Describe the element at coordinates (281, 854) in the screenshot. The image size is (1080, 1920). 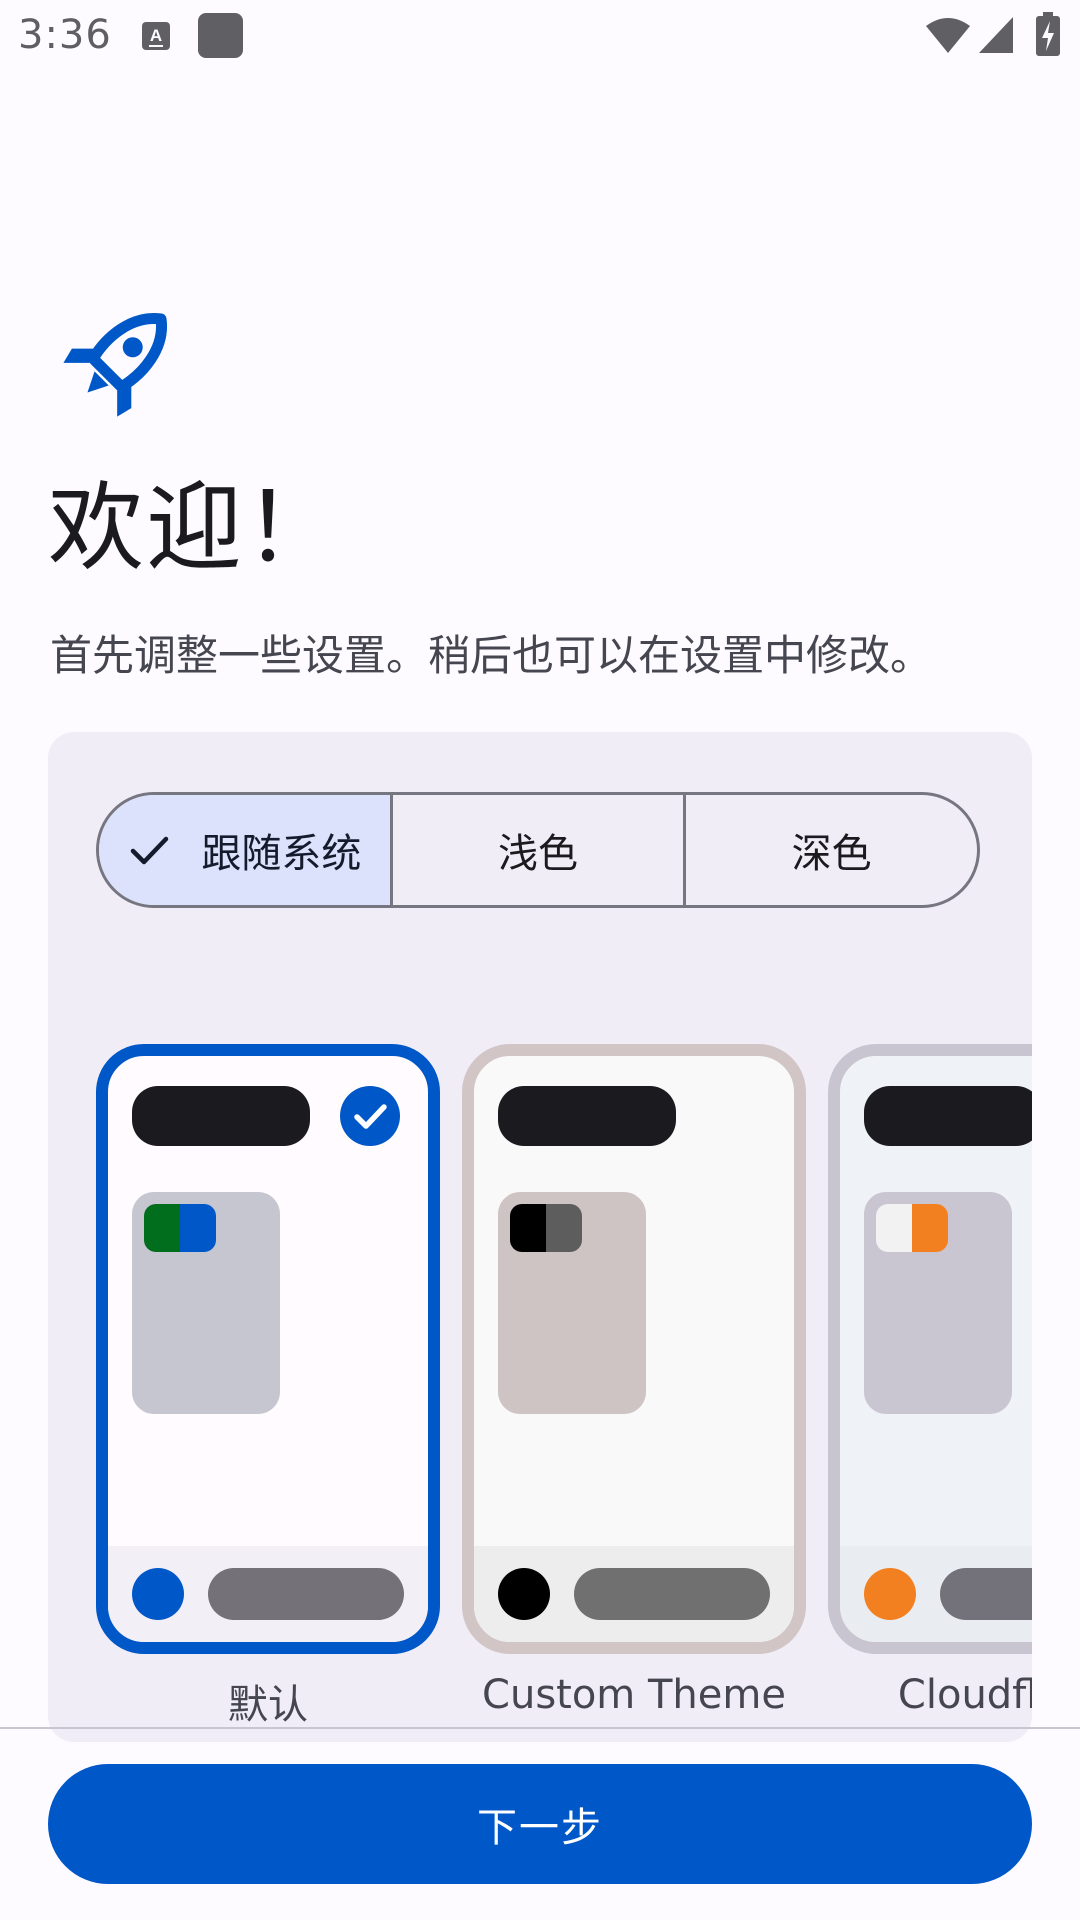
I see `segment-label: 跟随系统` at that location.